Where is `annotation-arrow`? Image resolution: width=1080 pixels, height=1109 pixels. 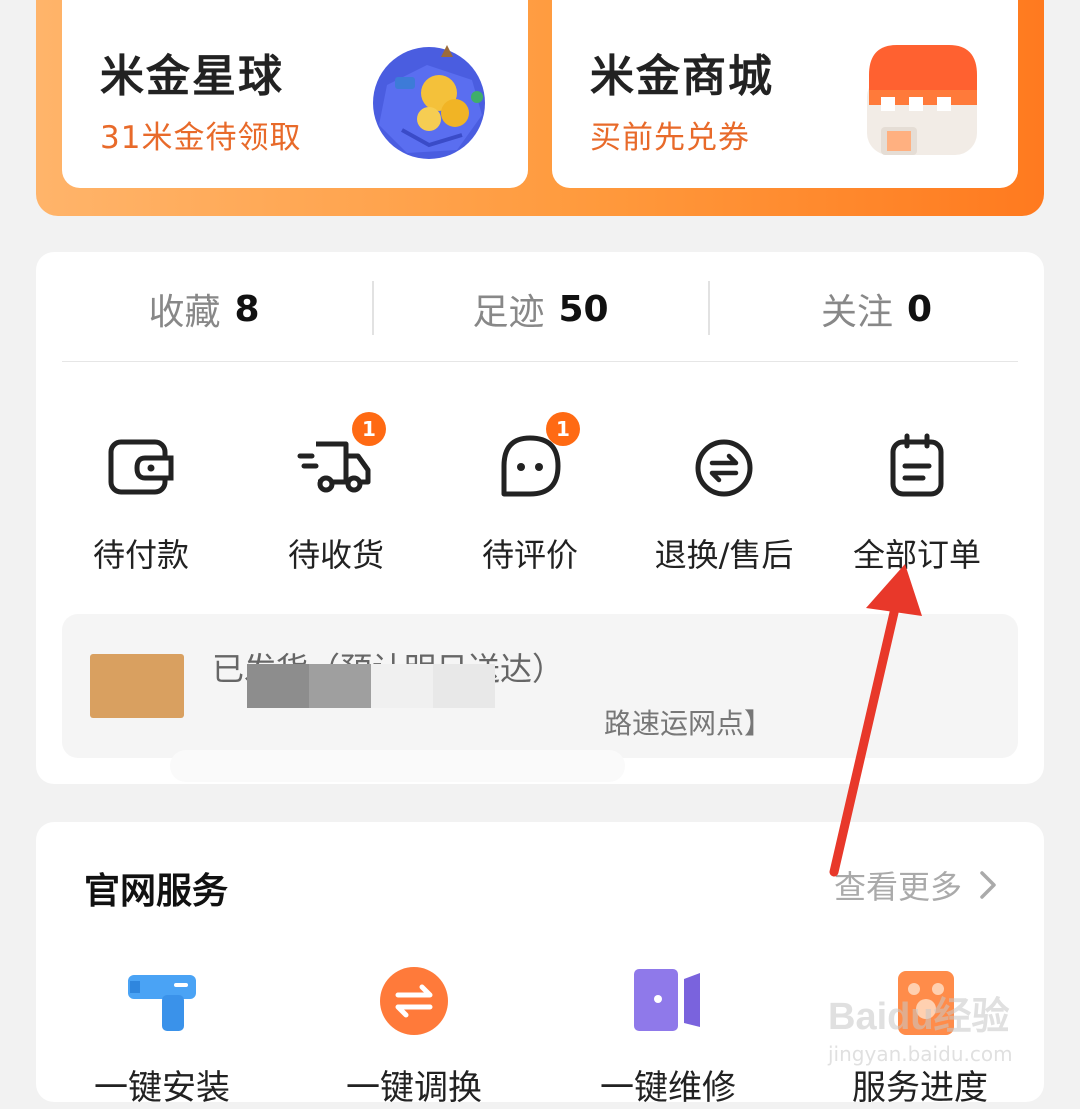
annotation-arrow is located at coordinates (875, 720).